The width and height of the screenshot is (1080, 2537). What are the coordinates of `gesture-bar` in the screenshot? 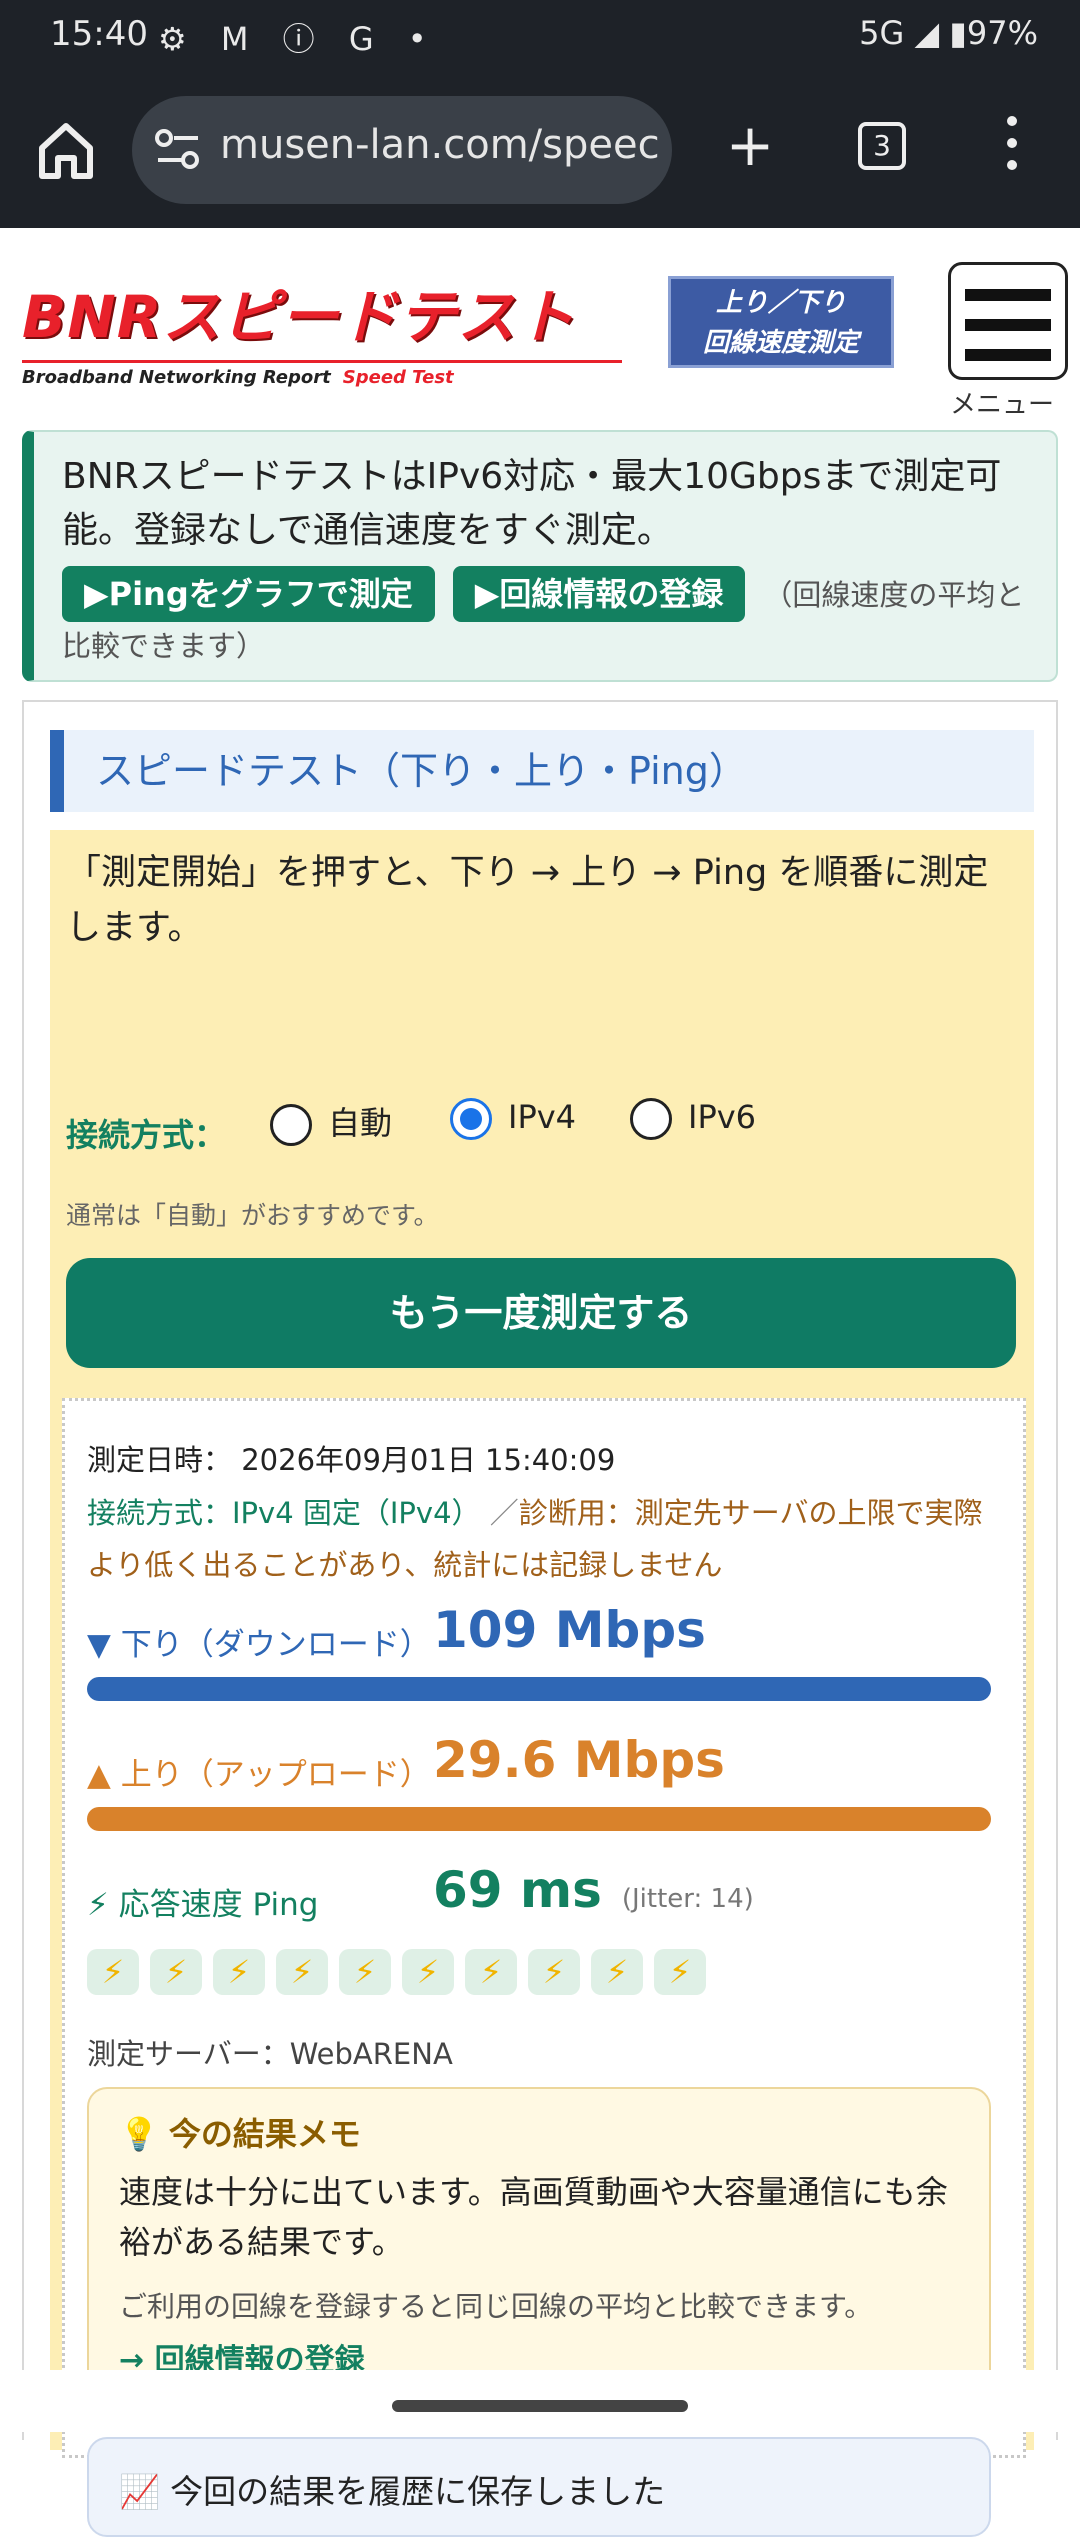 It's located at (540, 2401).